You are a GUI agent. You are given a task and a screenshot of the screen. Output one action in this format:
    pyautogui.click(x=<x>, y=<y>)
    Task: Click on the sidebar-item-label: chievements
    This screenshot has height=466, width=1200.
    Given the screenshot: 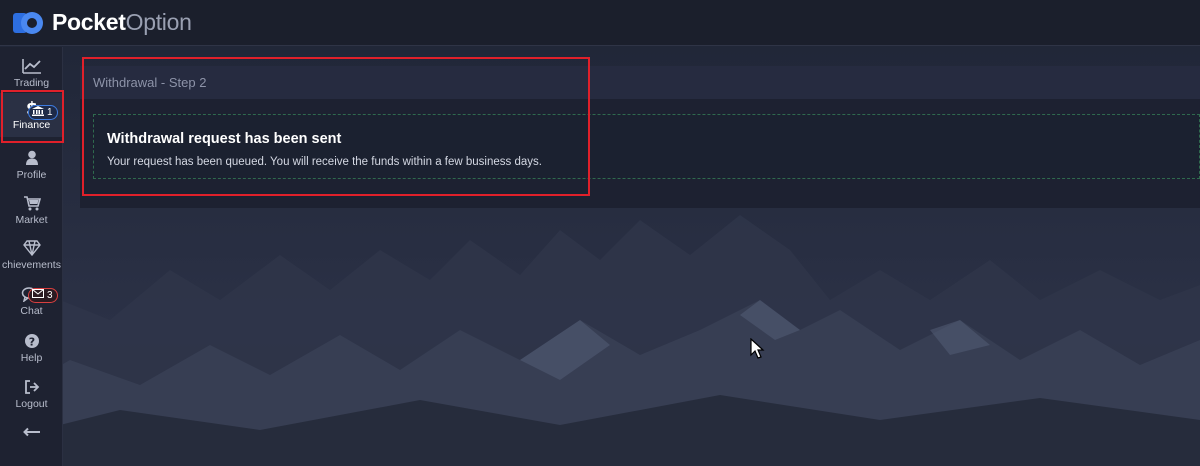 What is the action you would take?
    pyautogui.click(x=31, y=265)
    